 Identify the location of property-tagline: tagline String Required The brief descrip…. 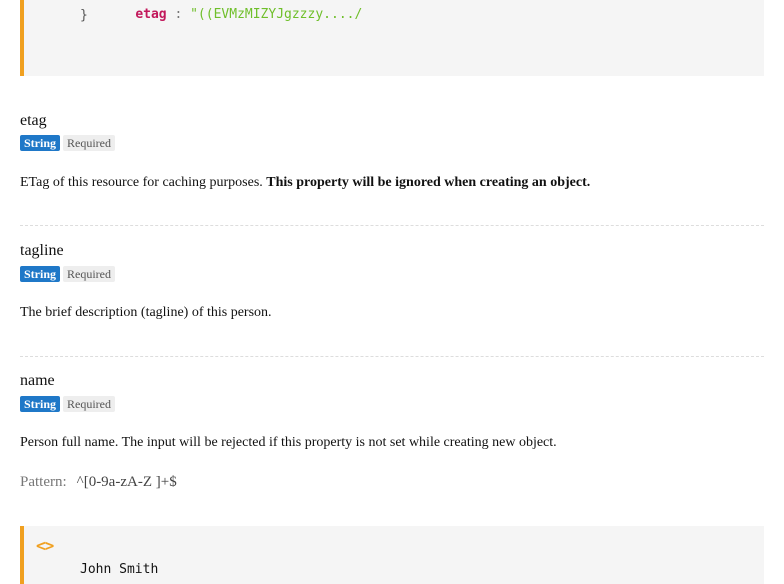
(392, 282).